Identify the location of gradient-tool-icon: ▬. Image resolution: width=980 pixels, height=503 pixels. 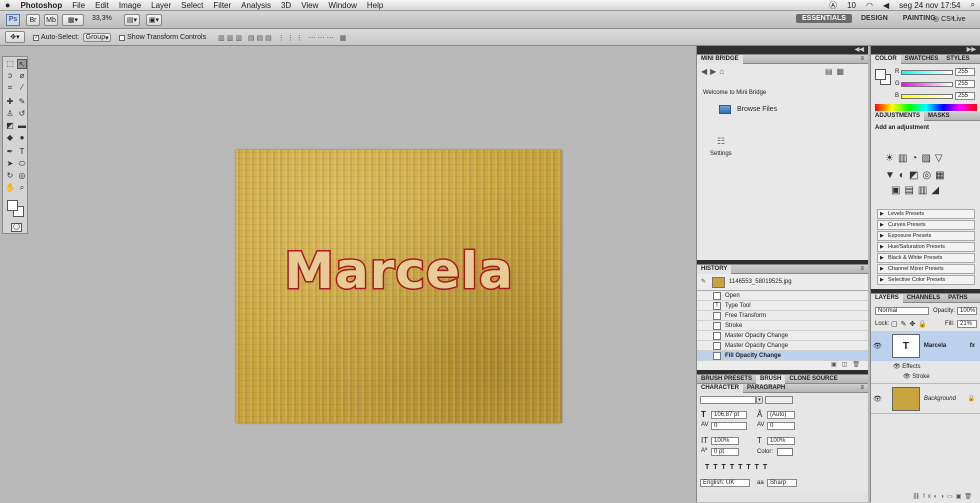
(22, 126).